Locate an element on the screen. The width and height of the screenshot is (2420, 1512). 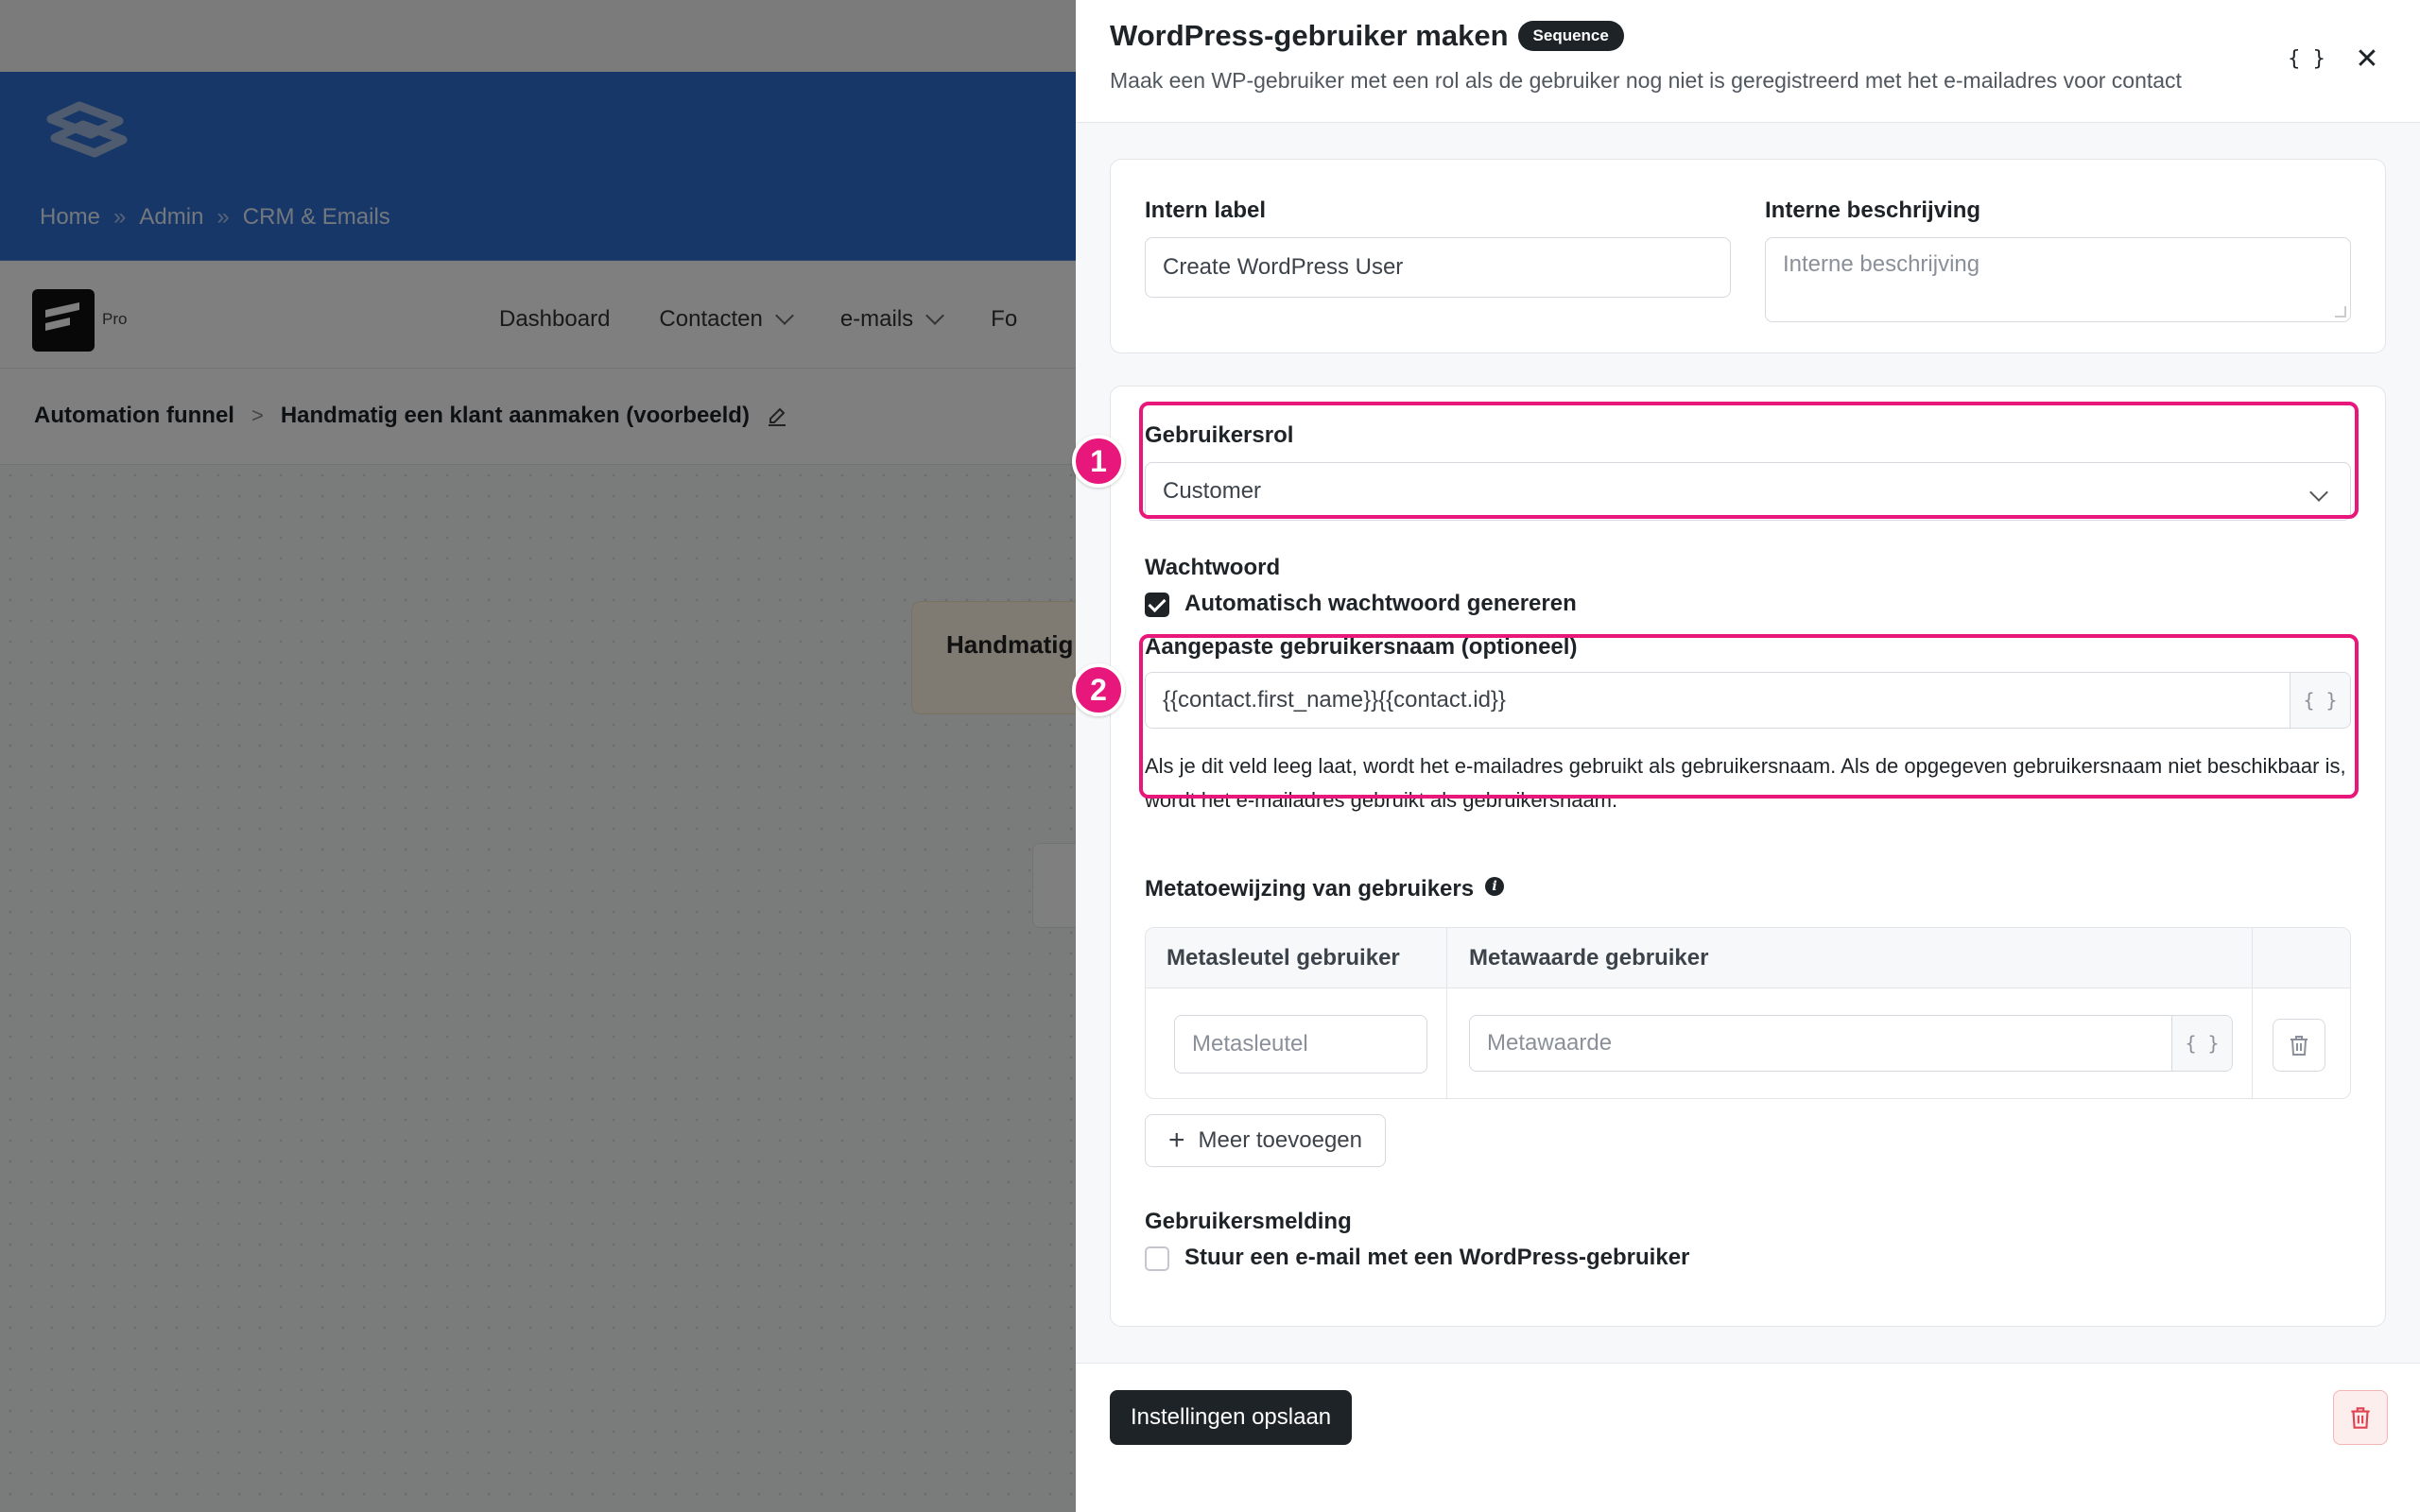
send-email-checkbox is located at coordinates (1157, 1258).